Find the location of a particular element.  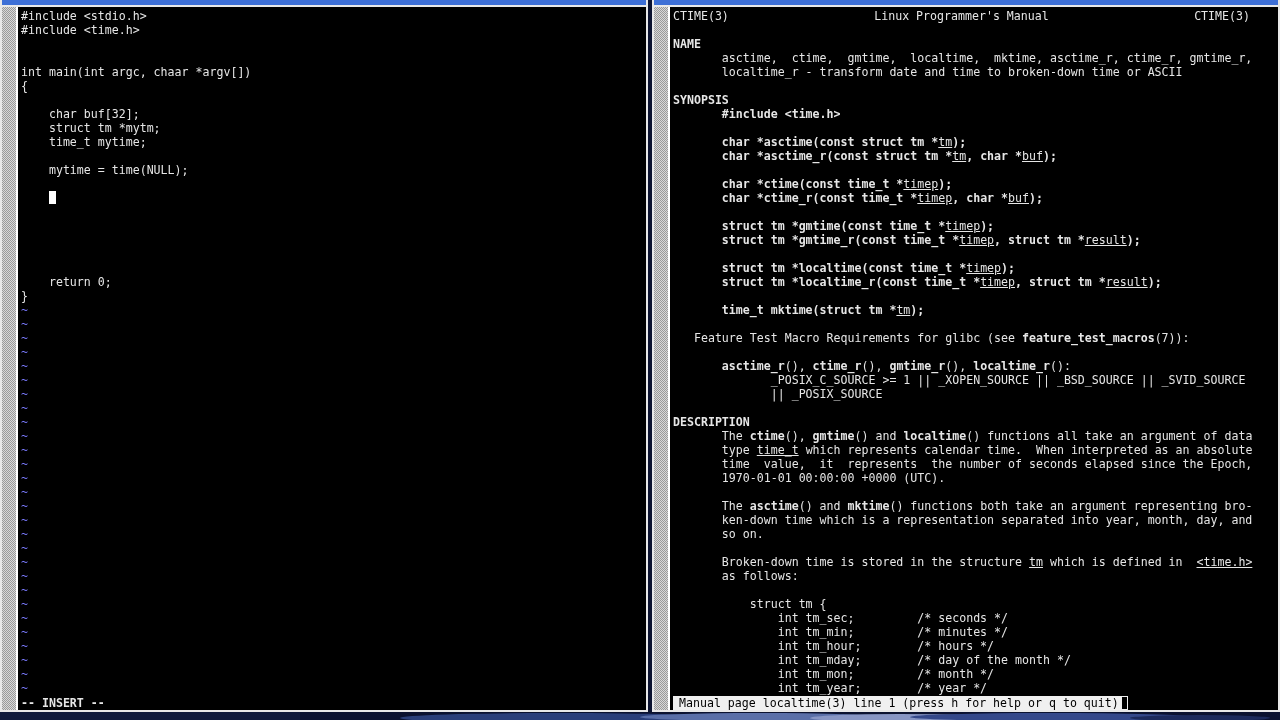

text-line: #include <time.h> is located at coordinates (780, 114).